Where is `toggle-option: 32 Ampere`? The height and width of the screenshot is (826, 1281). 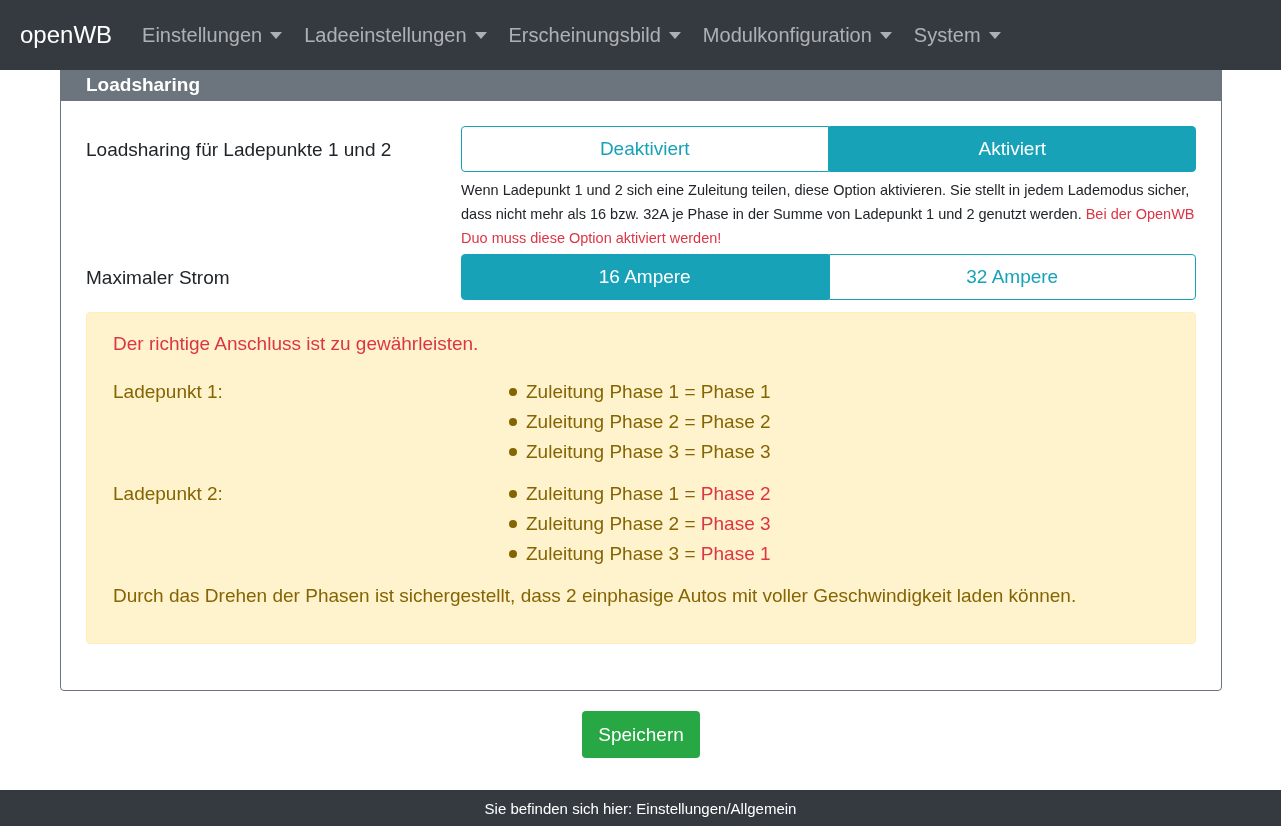 toggle-option: 32 Ampere is located at coordinates (1012, 277).